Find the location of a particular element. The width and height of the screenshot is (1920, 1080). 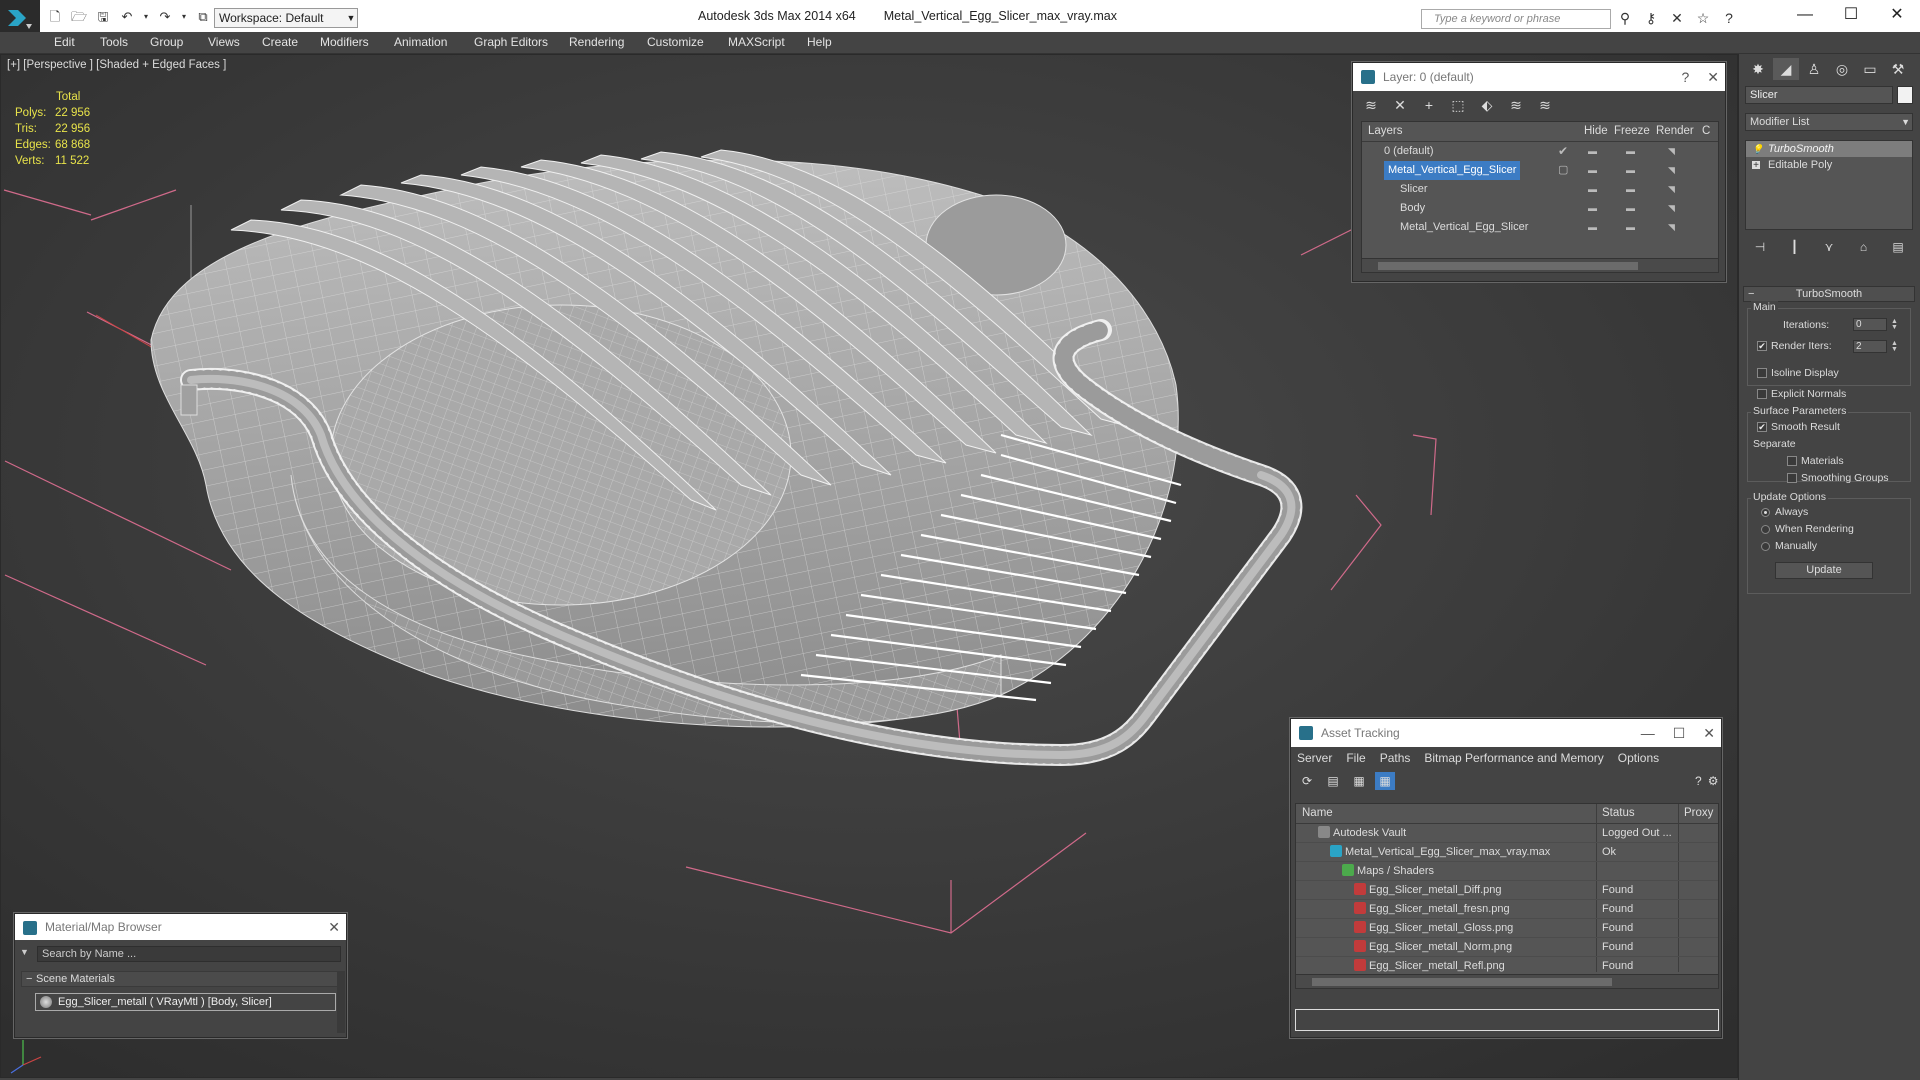

smoothing-groups-checkbox is located at coordinates (1792, 478).